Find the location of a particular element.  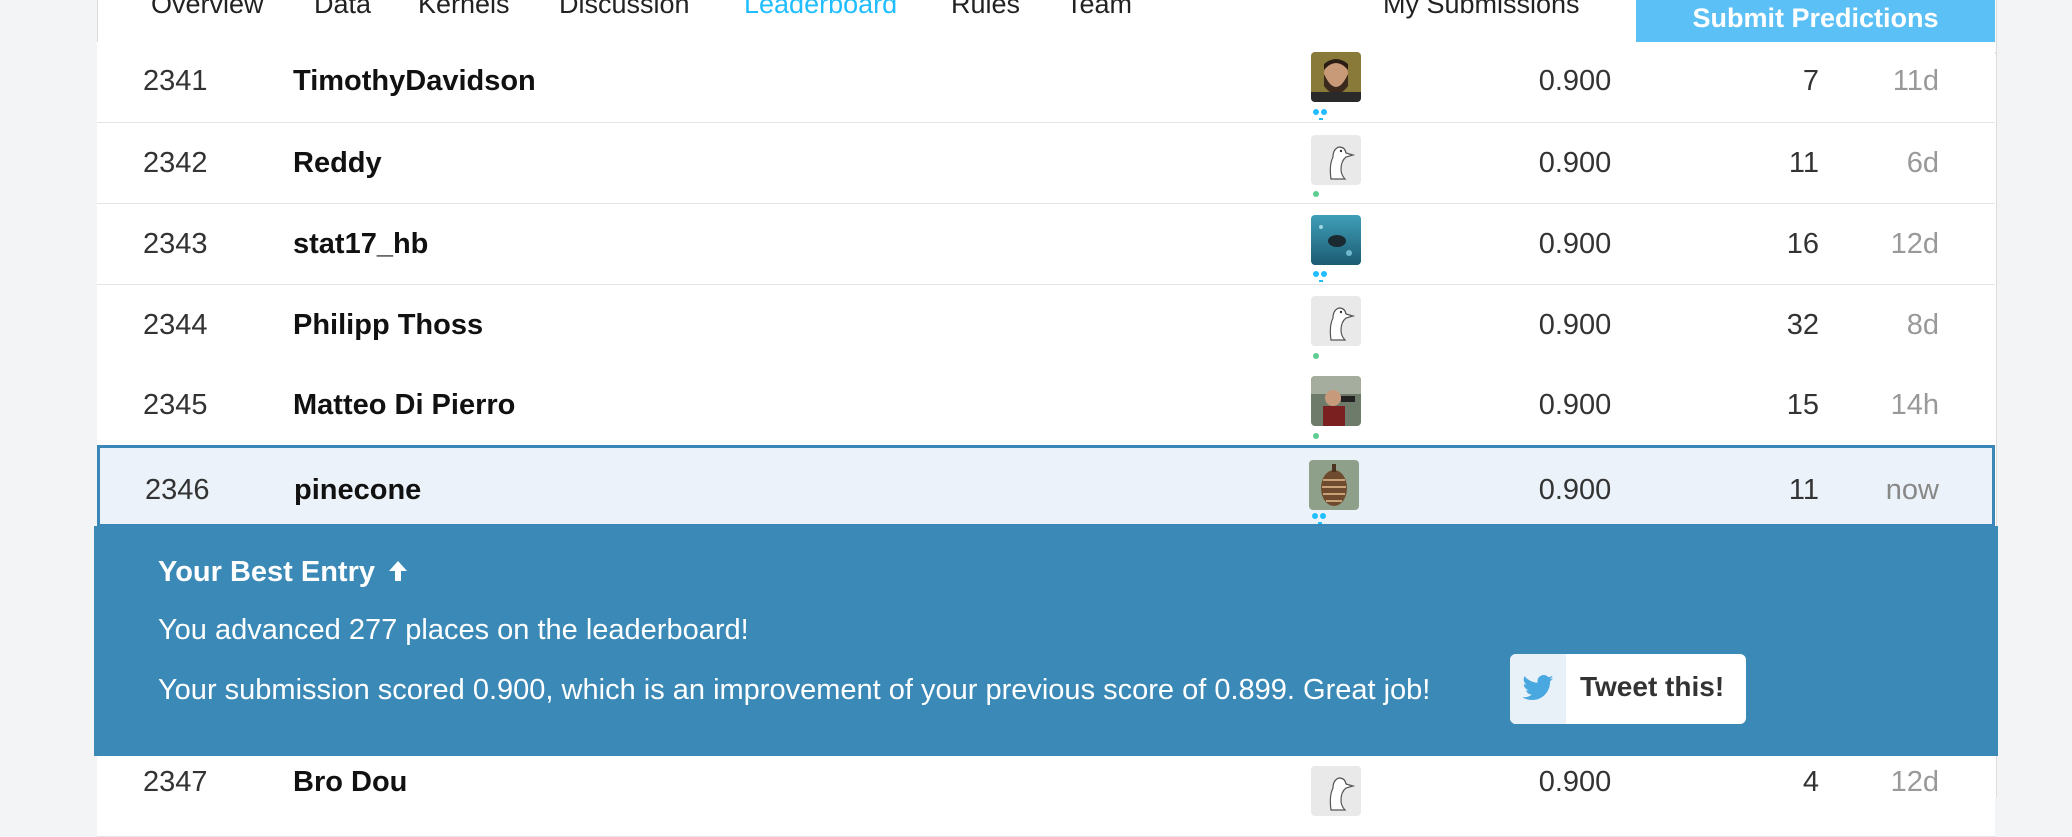

team-name: Bro Dou is located at coordinates (350, 782).